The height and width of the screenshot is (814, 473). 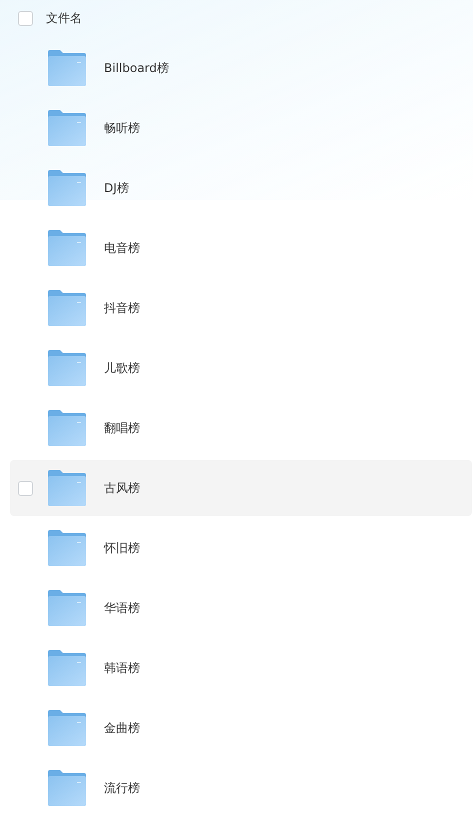 I want to click on file-row: 古风榜, so click(x=241, y=488).